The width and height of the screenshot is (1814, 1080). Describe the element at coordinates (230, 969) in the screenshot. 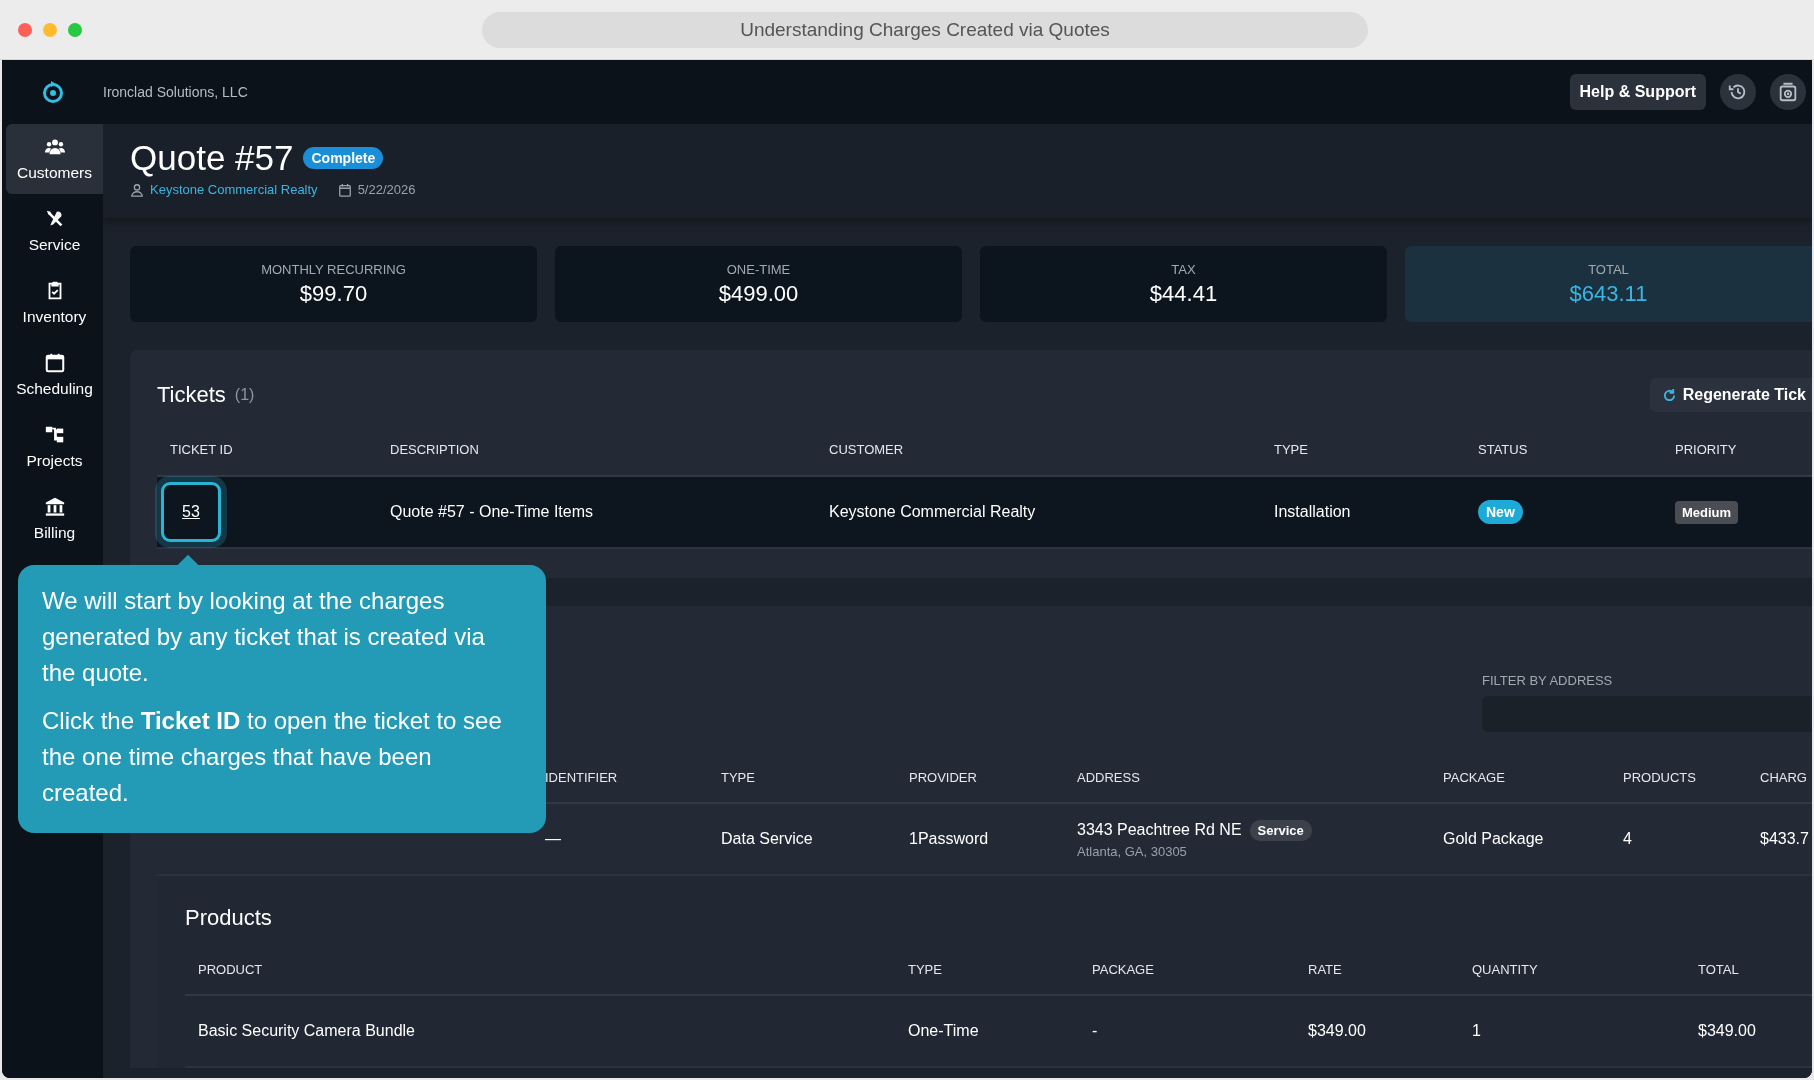

I see `column-header: PRODUCT` at that location.